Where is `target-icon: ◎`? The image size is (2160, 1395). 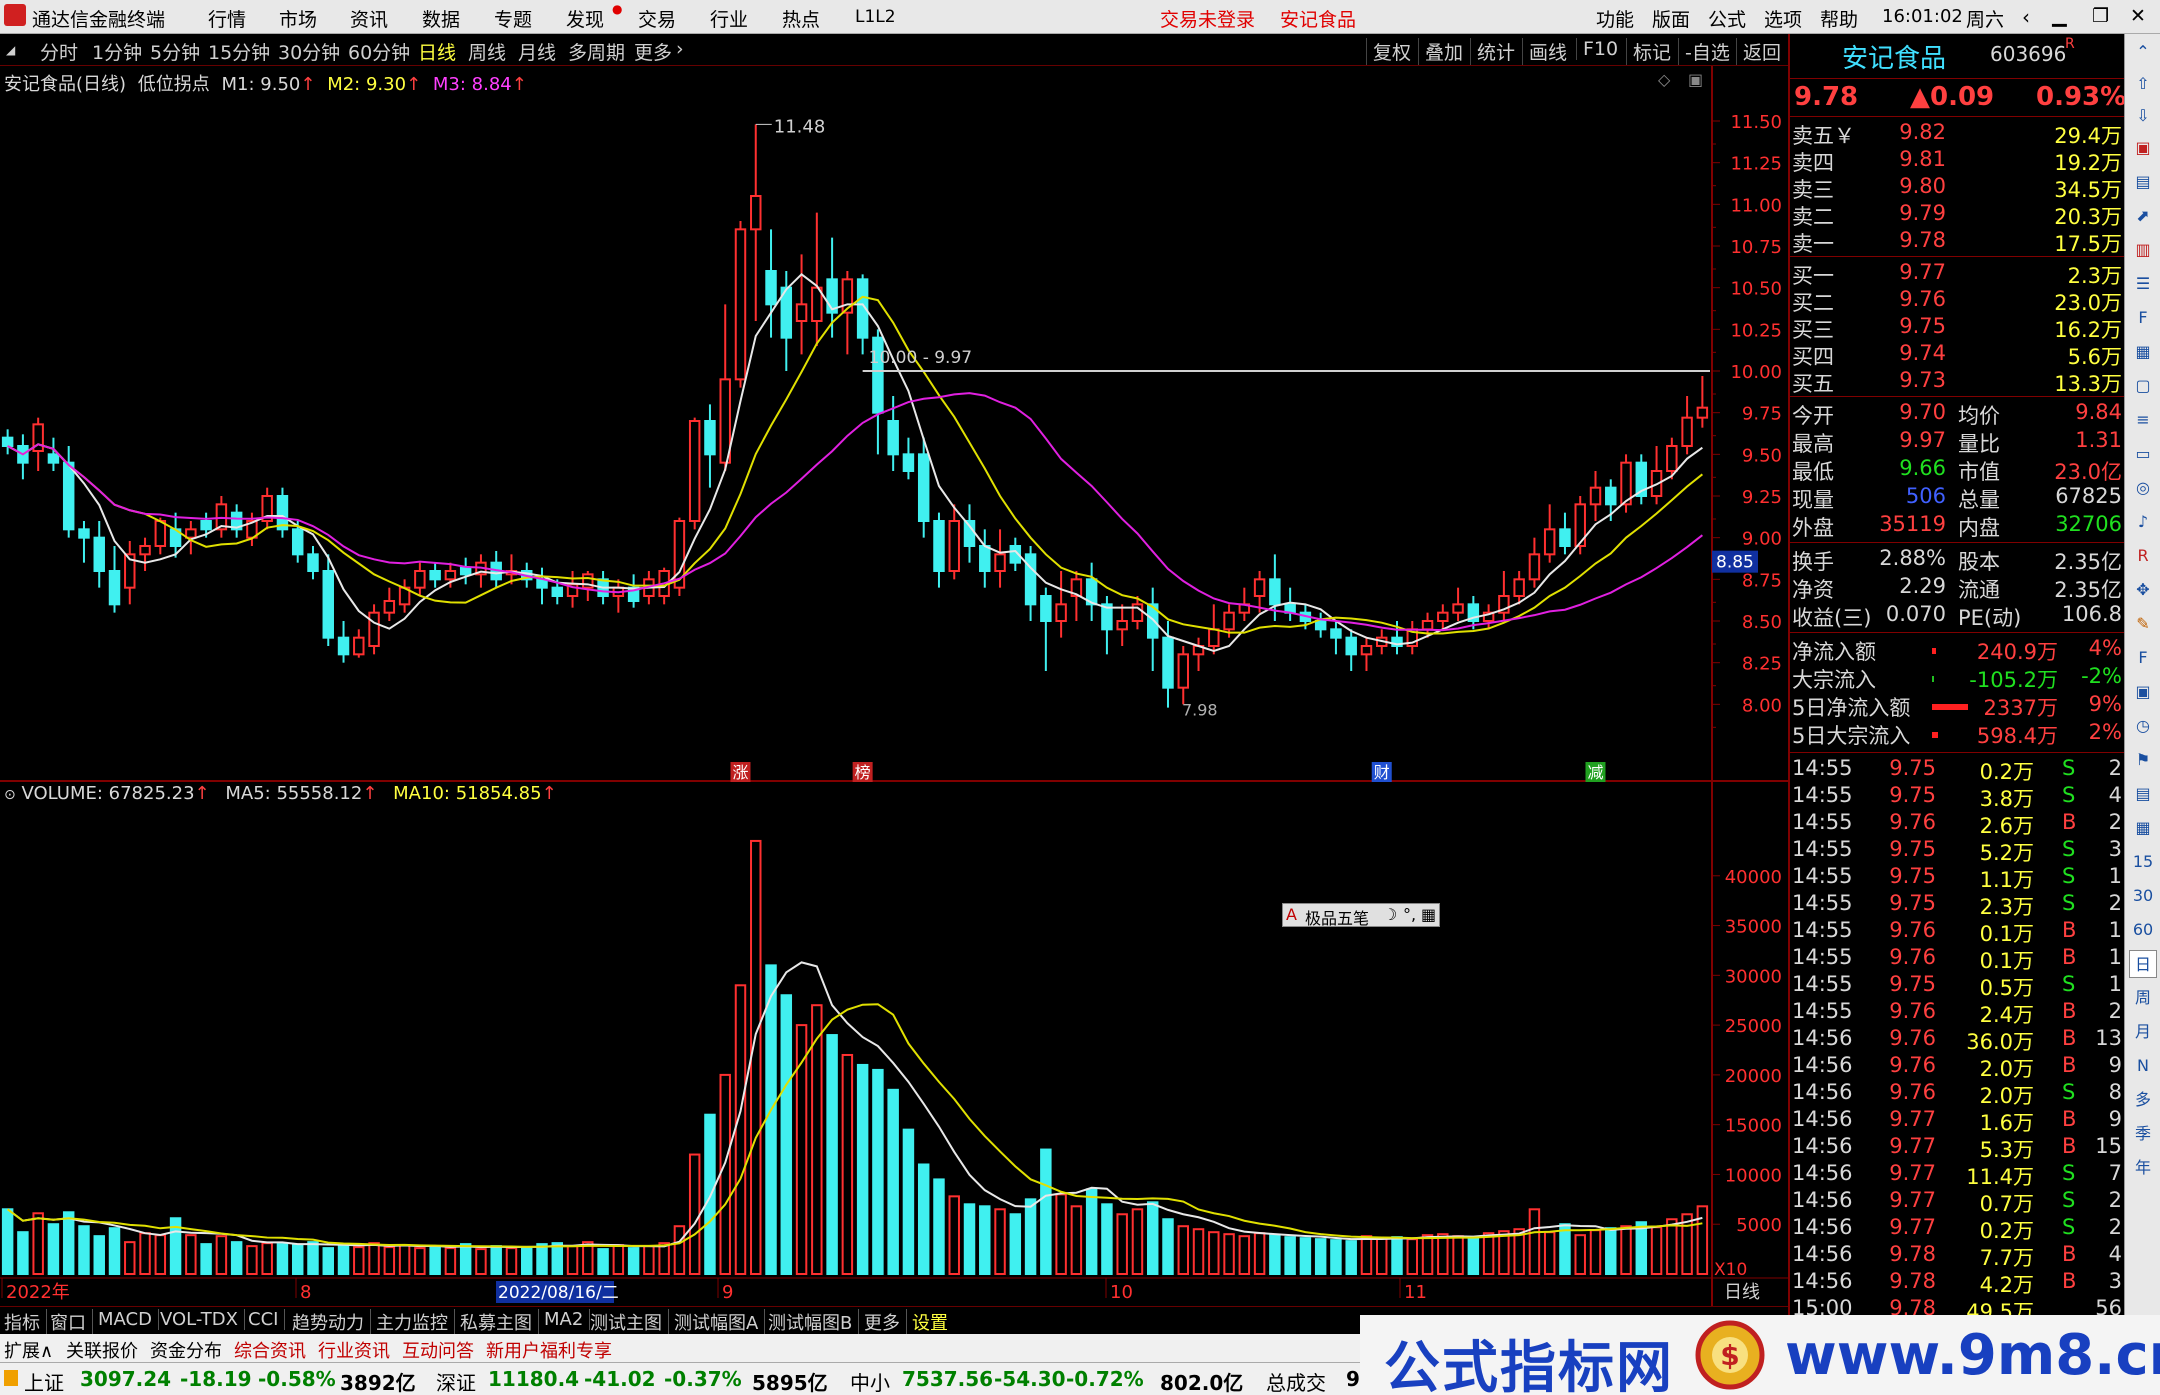 target-icon: ◎ is located at coordinates (2143, 488).